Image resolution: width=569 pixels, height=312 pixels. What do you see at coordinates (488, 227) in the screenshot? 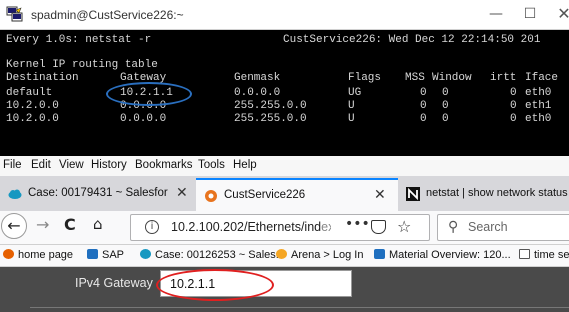
I see `search-placeholder: Search` at bounding box center [488, 227].